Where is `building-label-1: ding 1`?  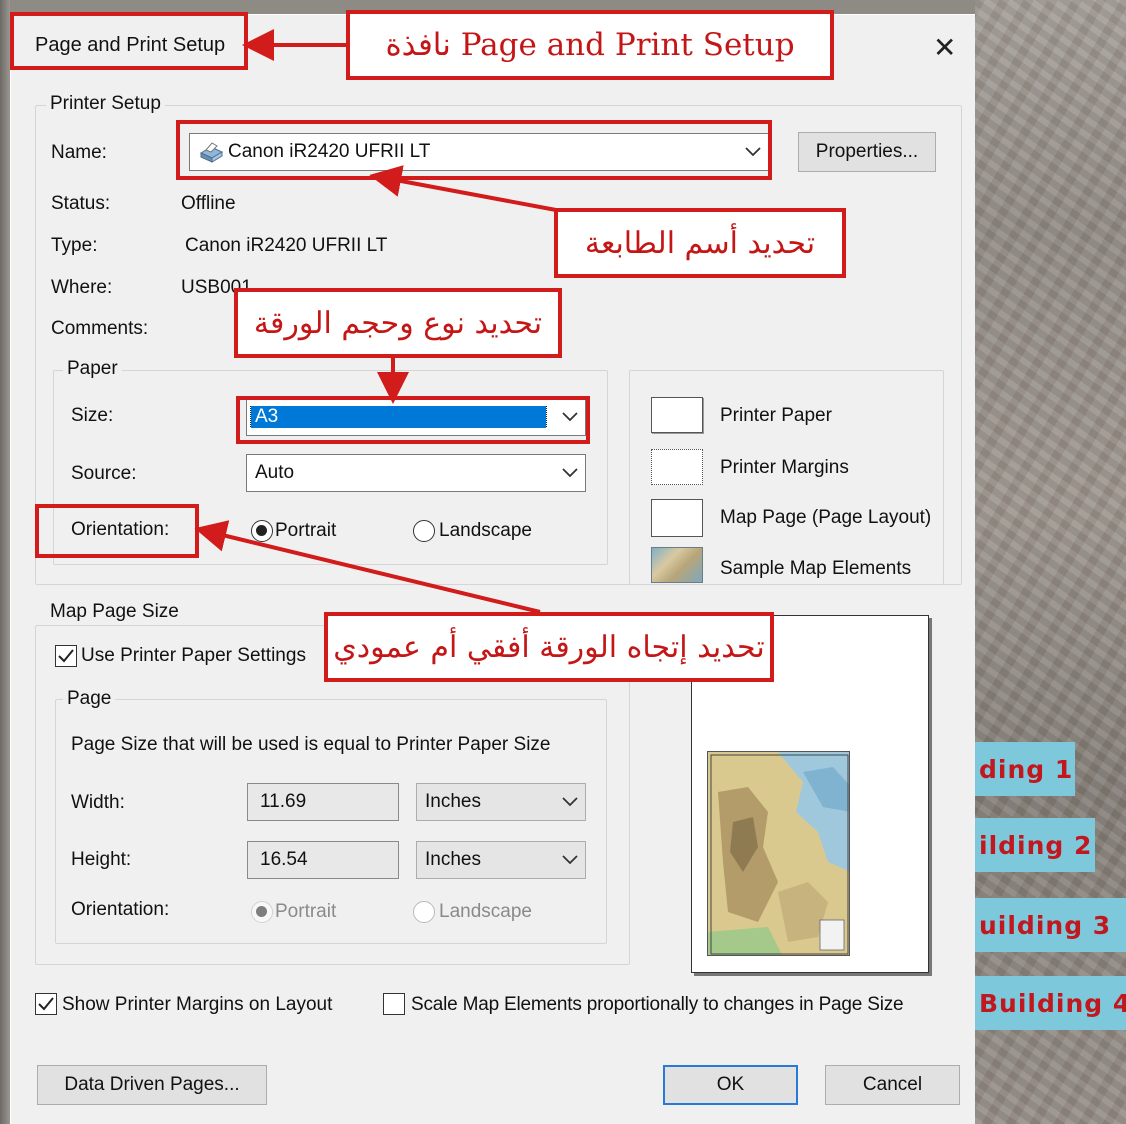
building-label-1: ding 1 is located at coordinates (1025, 769).